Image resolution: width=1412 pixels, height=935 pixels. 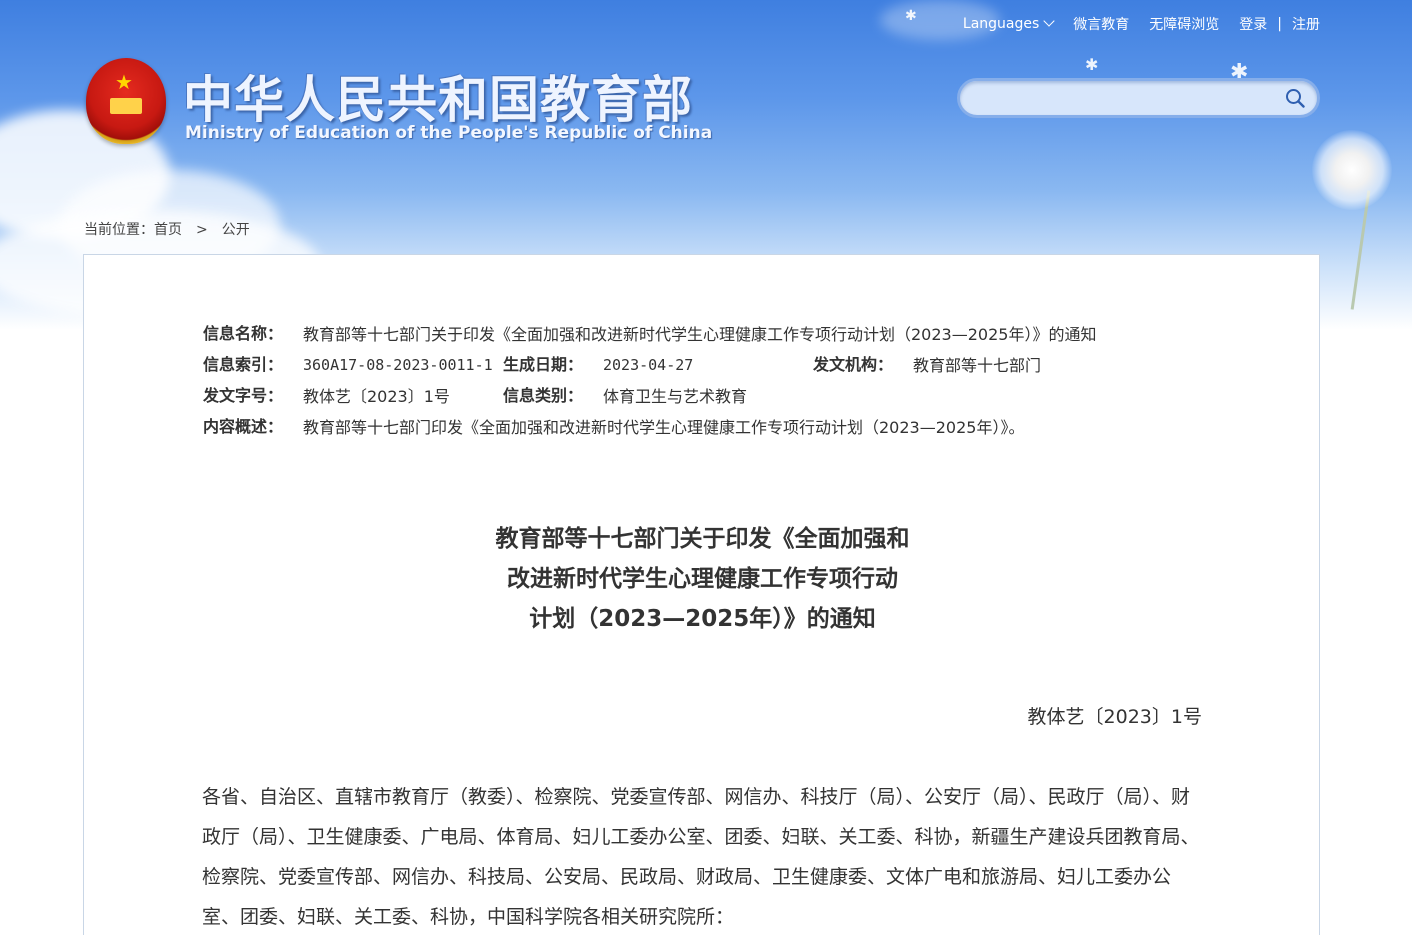 I want to click on meta-org-label: 发文机构：, so click(x=853, y=365).